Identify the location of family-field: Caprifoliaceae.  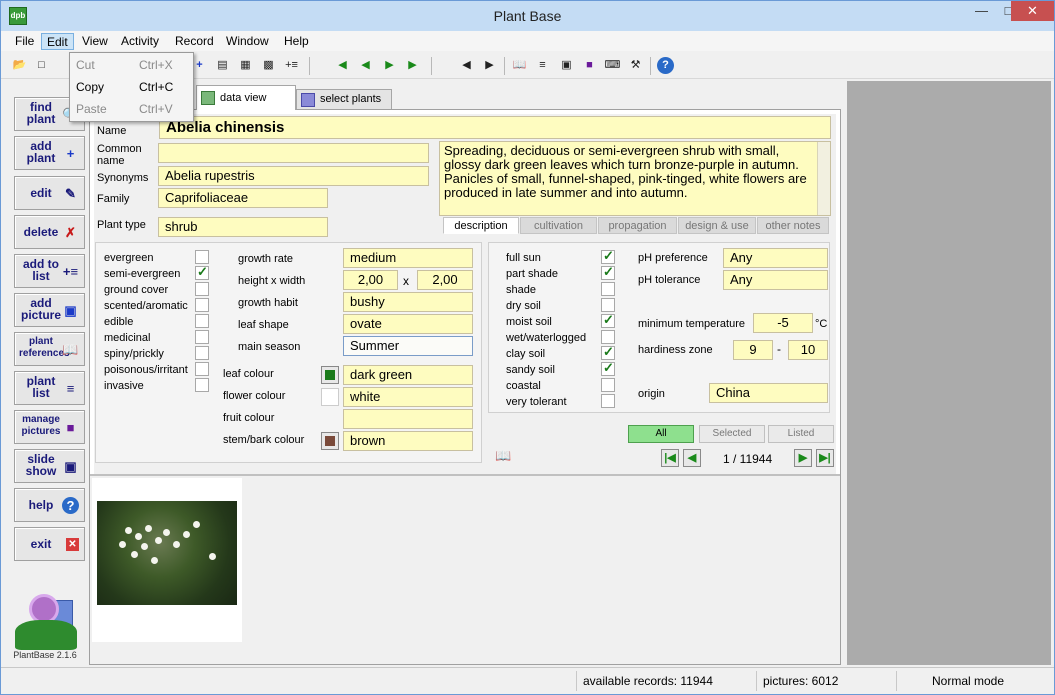
(243, 198).